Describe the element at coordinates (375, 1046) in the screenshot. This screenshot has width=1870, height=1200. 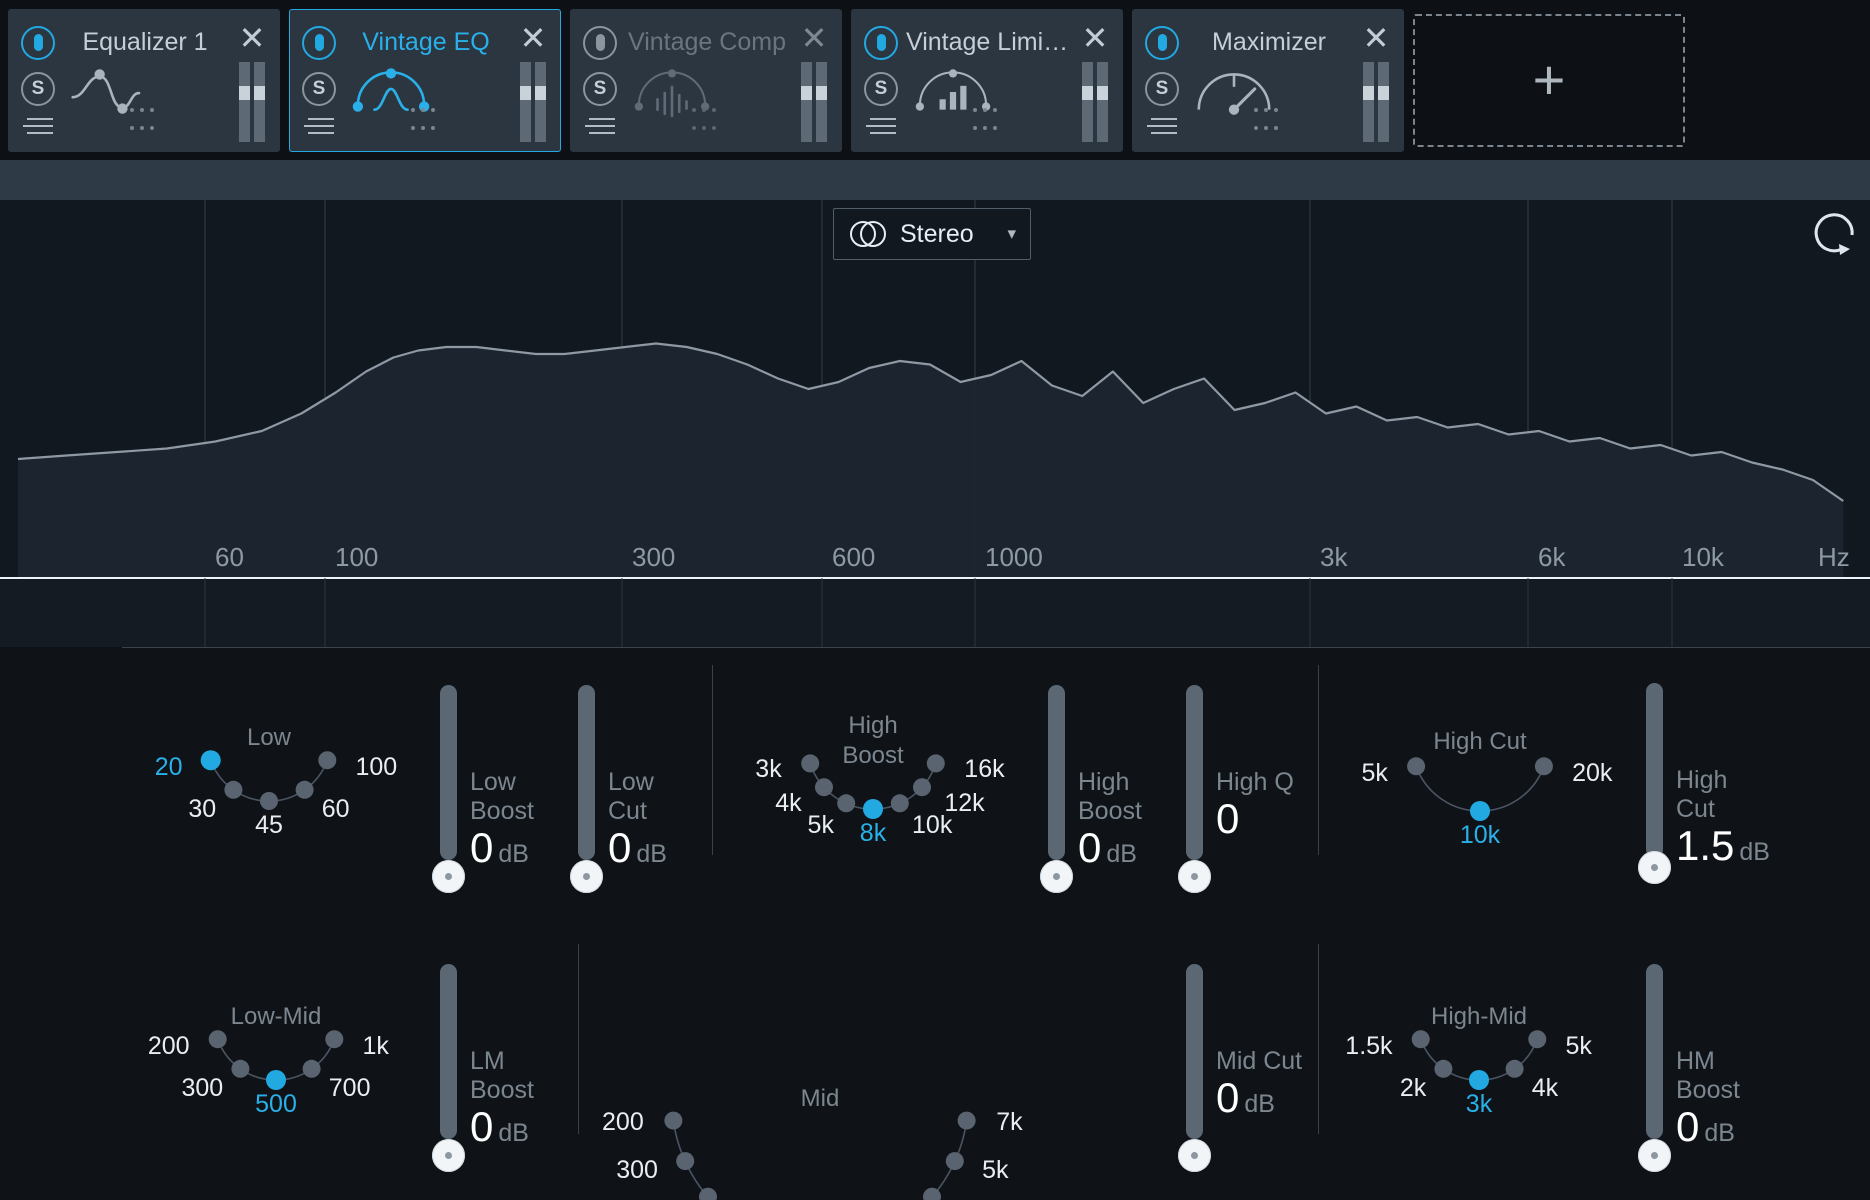
I see `knob-option-label: 1k` at that location.